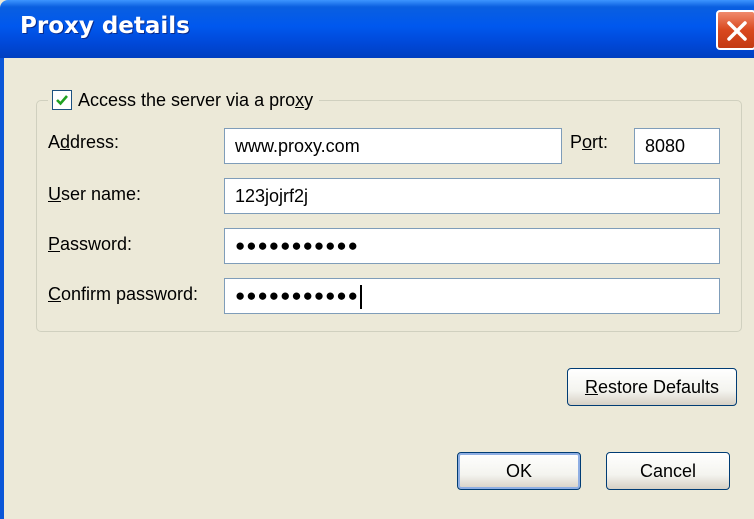 The width and height of the screenshot is (754, 519). I want to click on close-button, so click(735, 30).